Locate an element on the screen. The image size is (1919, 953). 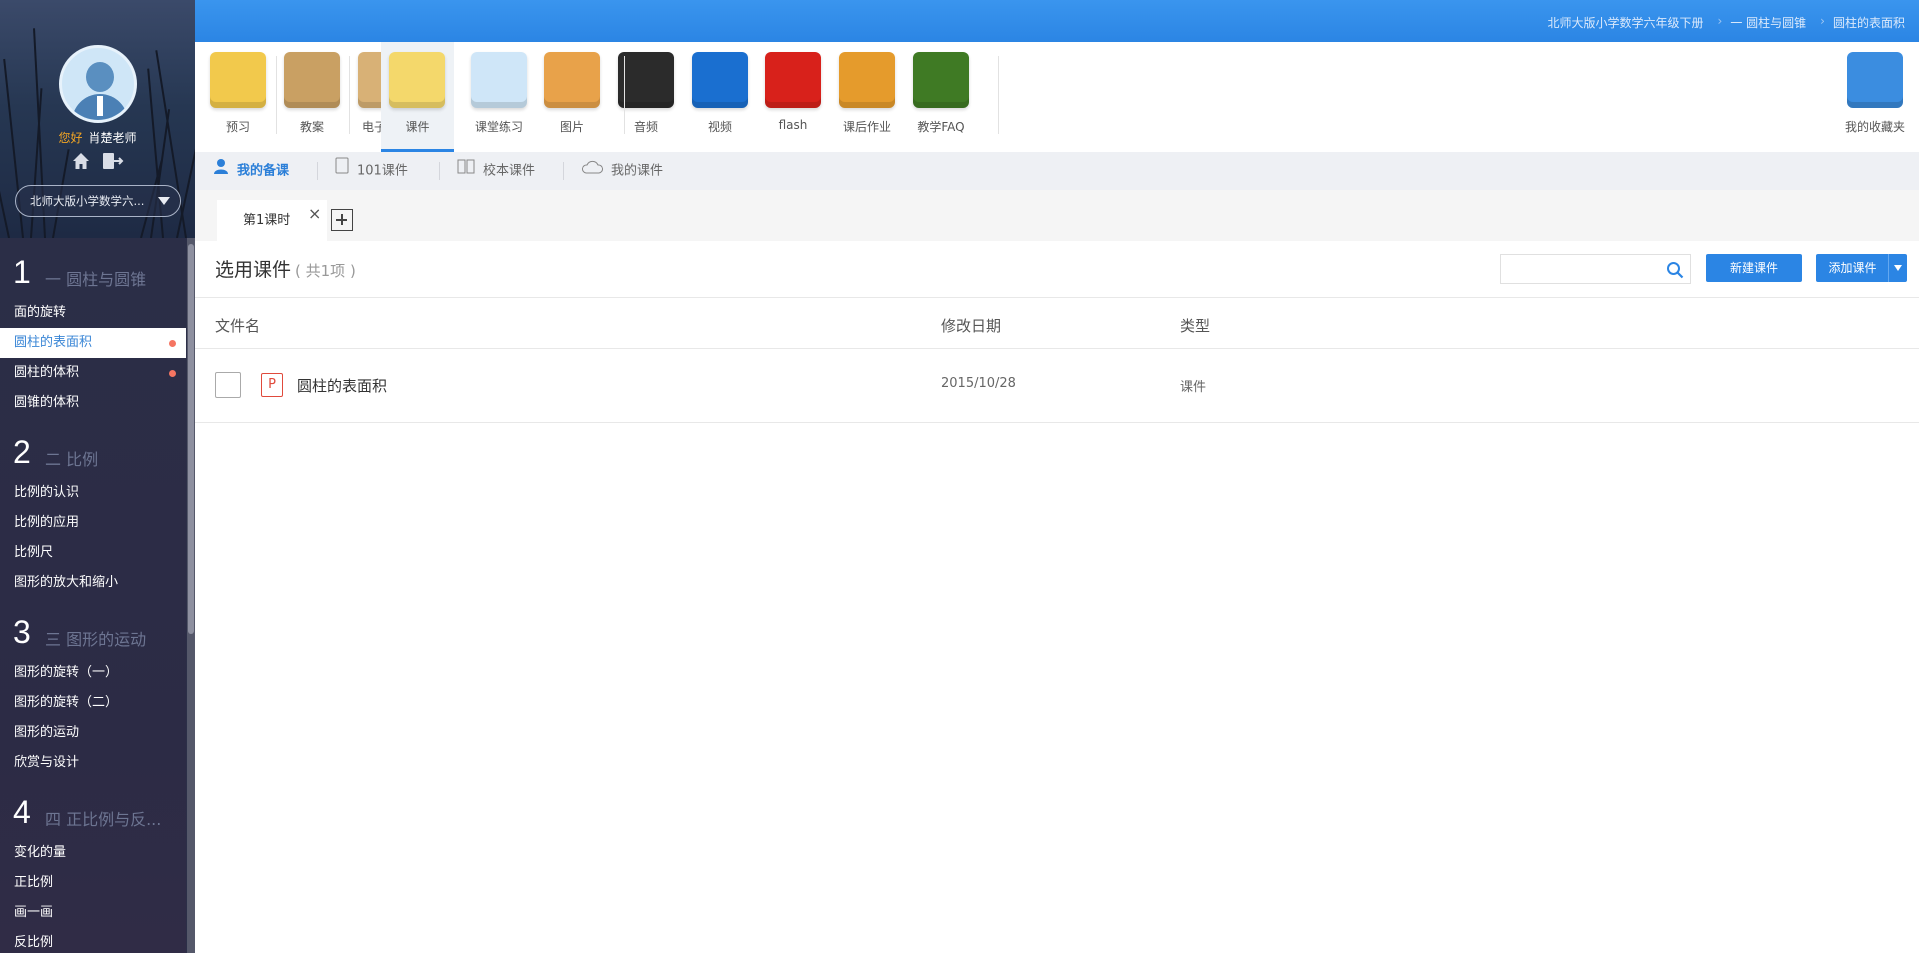
home-icon is located at coordinates (81, 161).